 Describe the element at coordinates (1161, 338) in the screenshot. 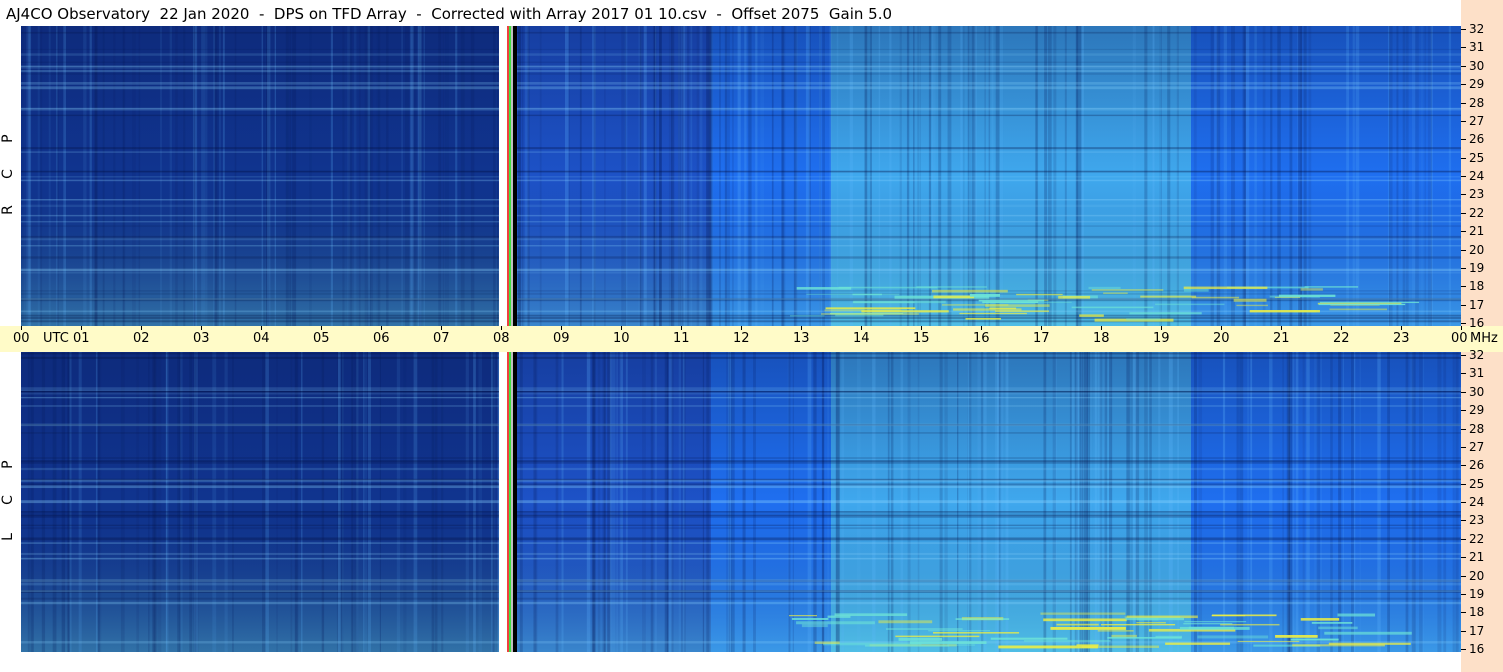

I see `utc-tick-label: 19` at that location.